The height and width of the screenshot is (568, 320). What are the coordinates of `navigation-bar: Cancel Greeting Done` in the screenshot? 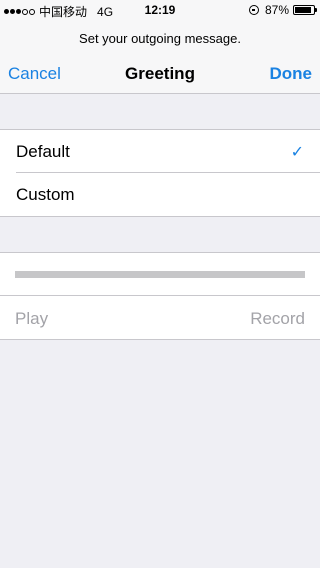 It's located at (160, 75).